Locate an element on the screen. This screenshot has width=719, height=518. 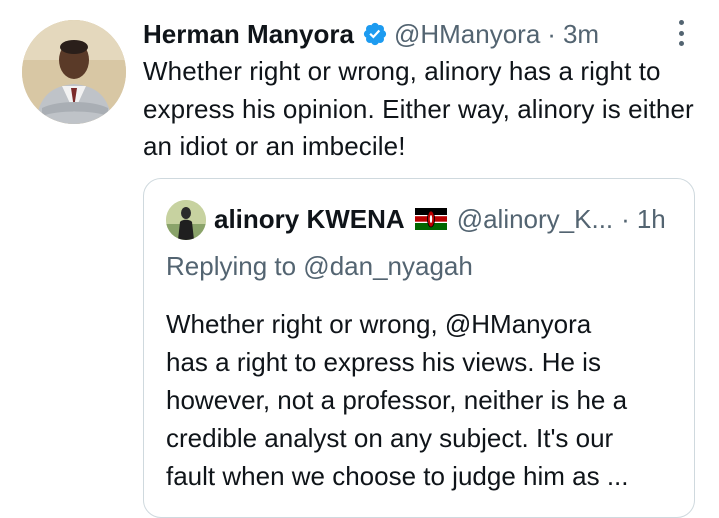
quoted-author-photo is located at coordinates (186, 220).